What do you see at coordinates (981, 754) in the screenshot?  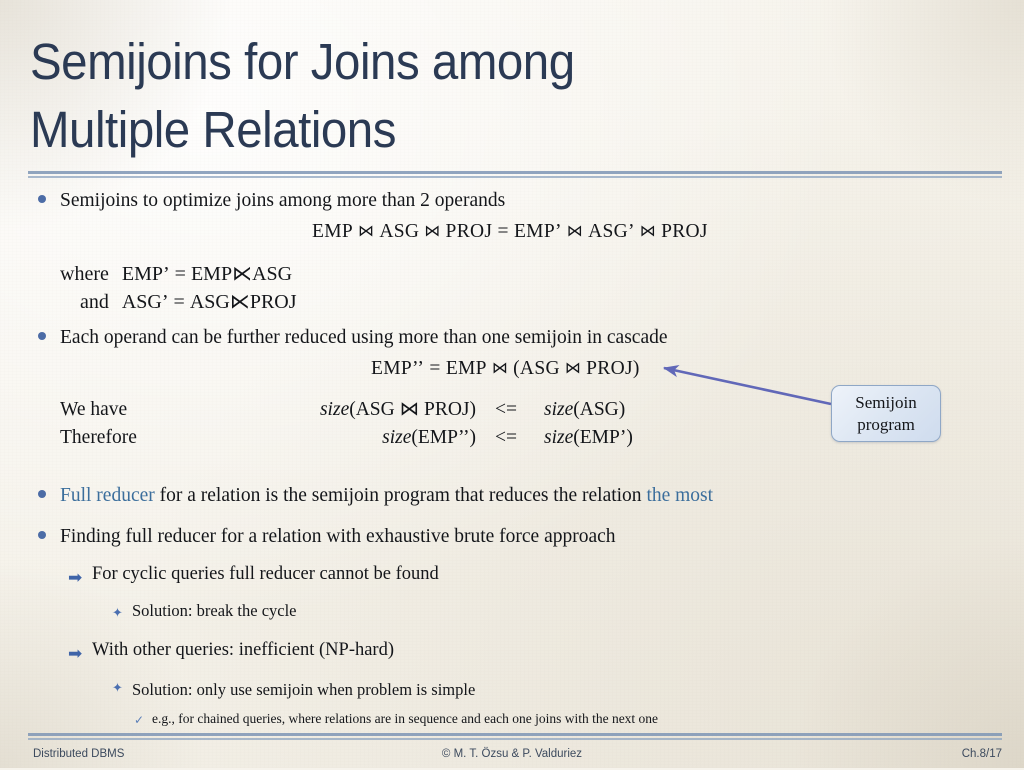 I see `footer-page-number: Ch.8/17` at bounding box center [981, 754].